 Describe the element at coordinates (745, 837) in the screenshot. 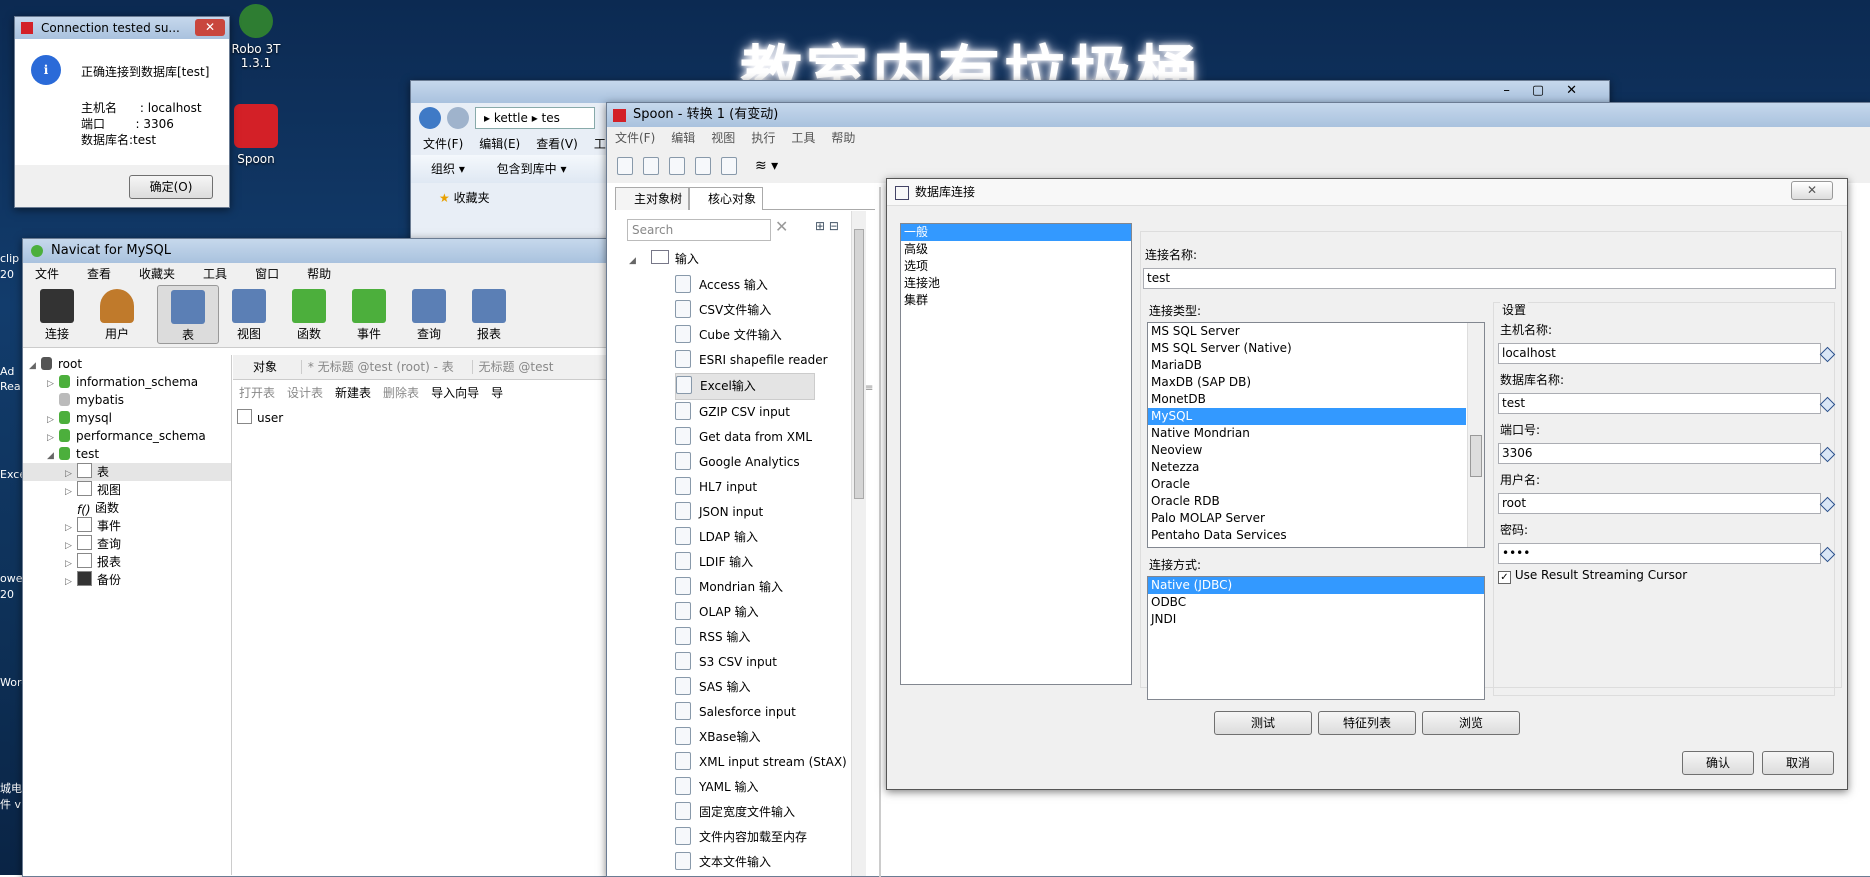

I see `step-item: 文件内容加载至内存` at that location.